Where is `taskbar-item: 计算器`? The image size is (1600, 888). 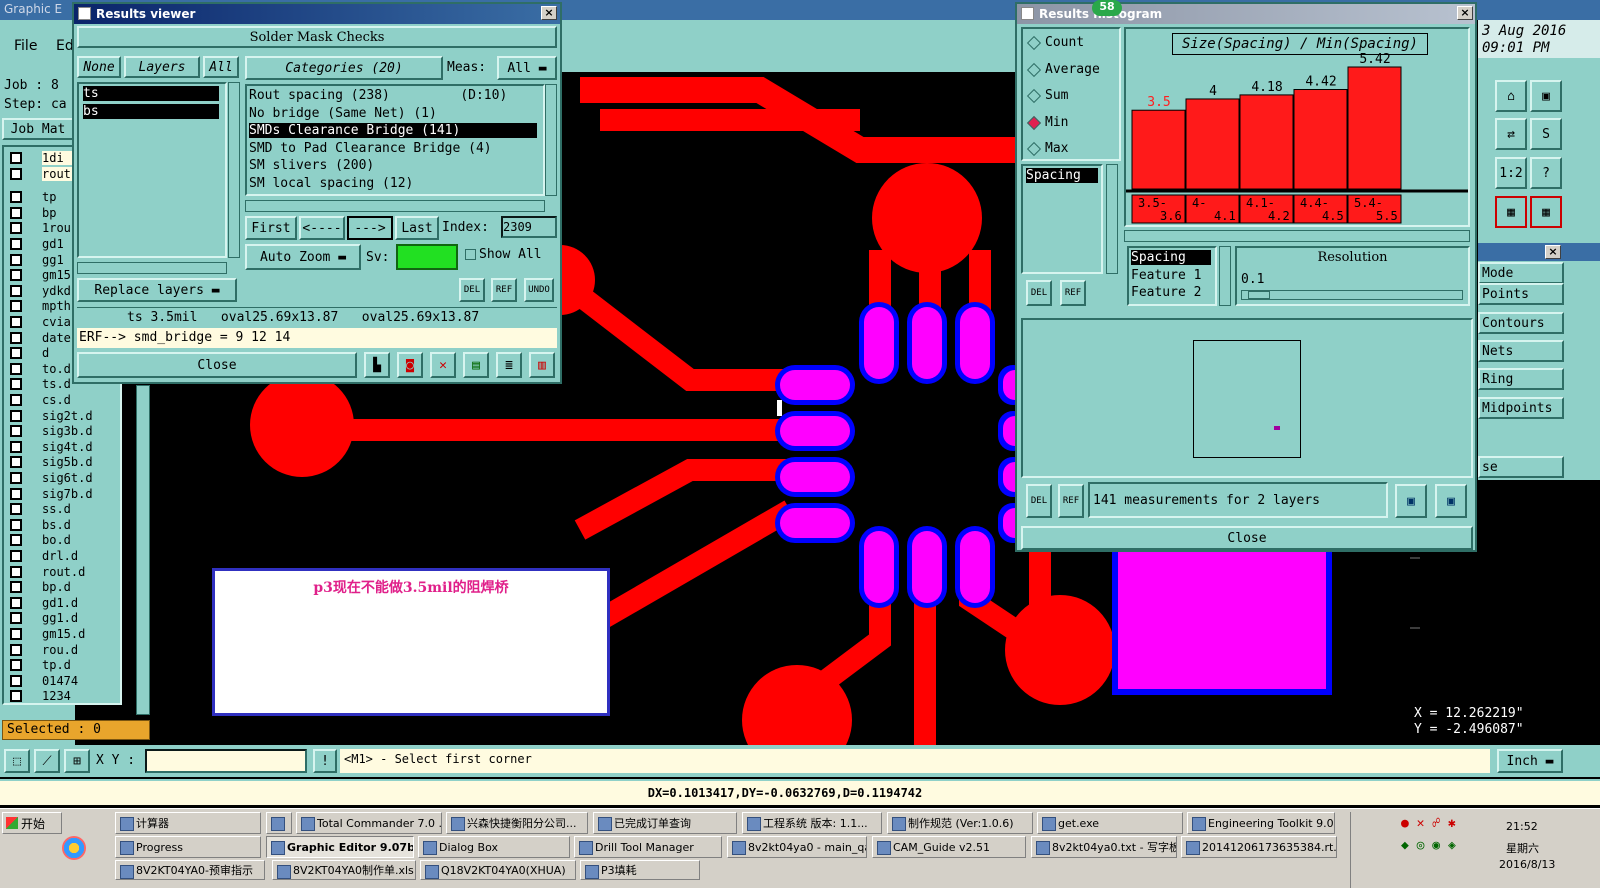 taskbar-item: 计算器 is located at coordinates (188, 823).